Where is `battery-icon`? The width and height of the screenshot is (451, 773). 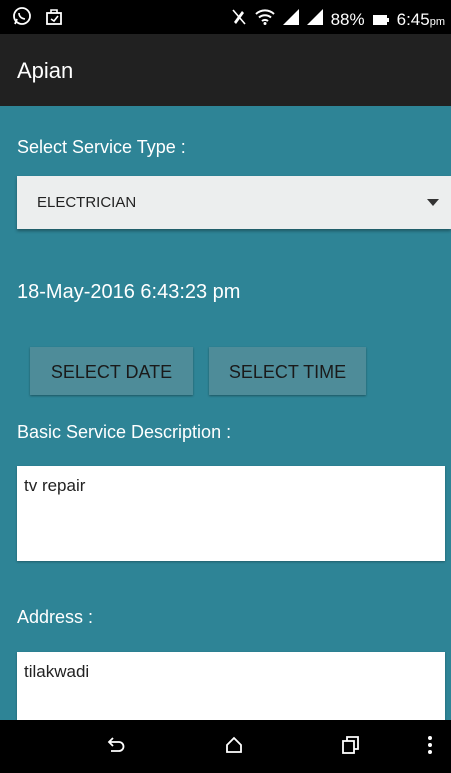
battery-icon is located at coordinates (380, 20).